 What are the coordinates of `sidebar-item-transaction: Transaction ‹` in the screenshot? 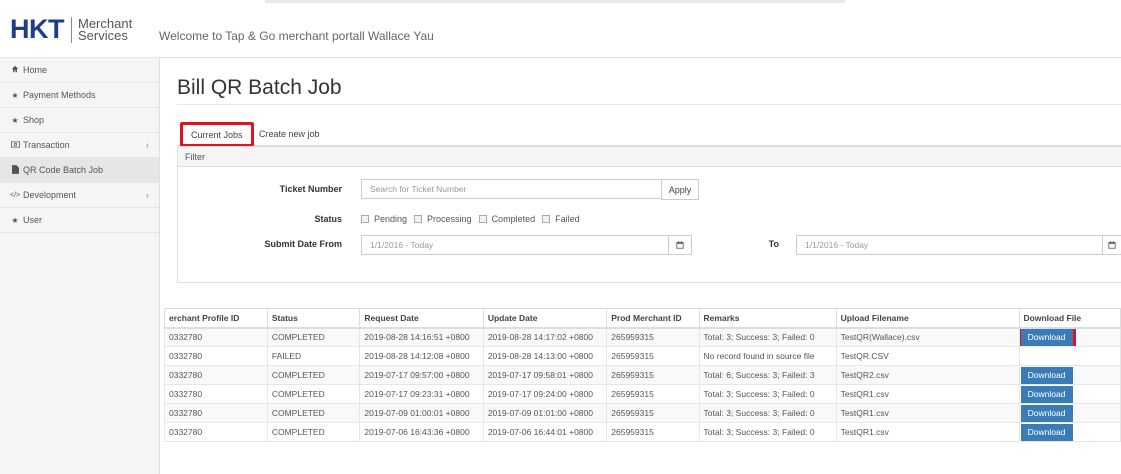 It's located at (79, 145).